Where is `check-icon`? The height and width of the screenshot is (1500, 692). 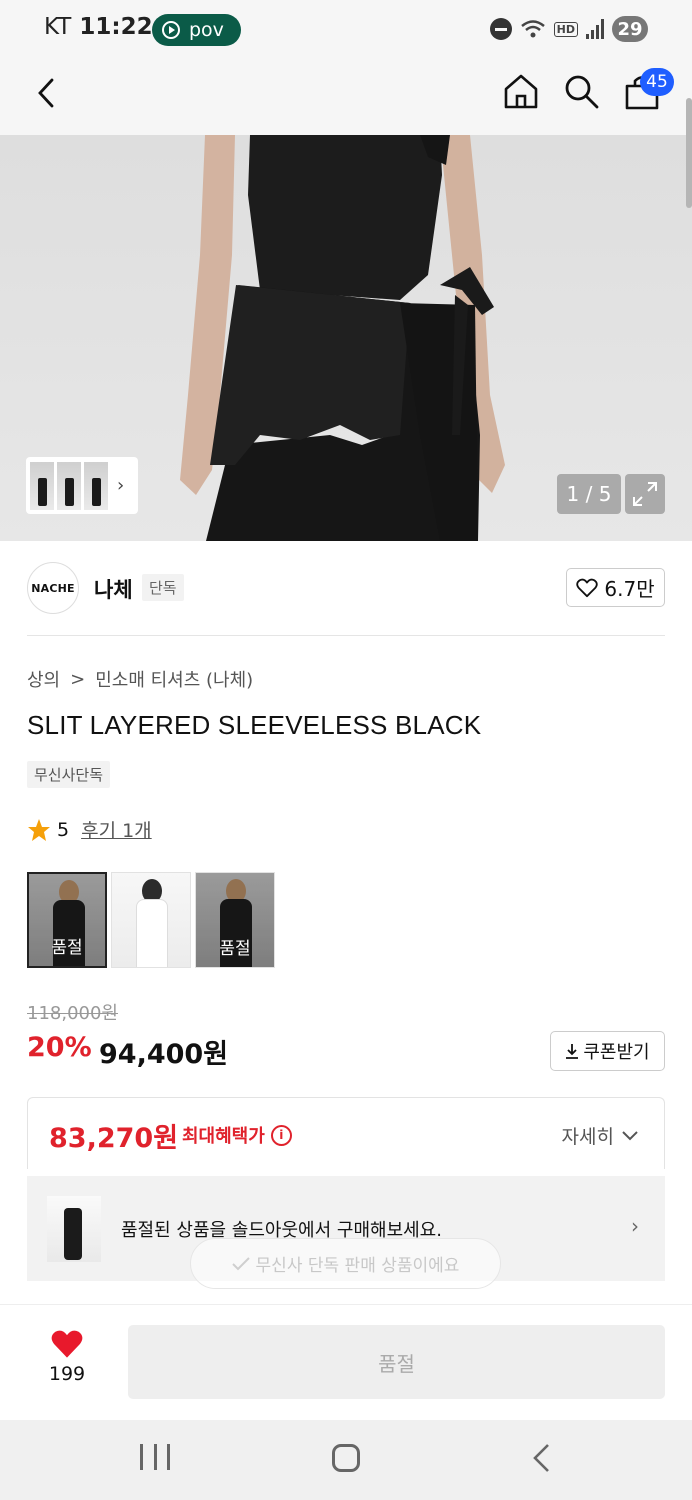 check-icon is located at coordinates (240, 1263).